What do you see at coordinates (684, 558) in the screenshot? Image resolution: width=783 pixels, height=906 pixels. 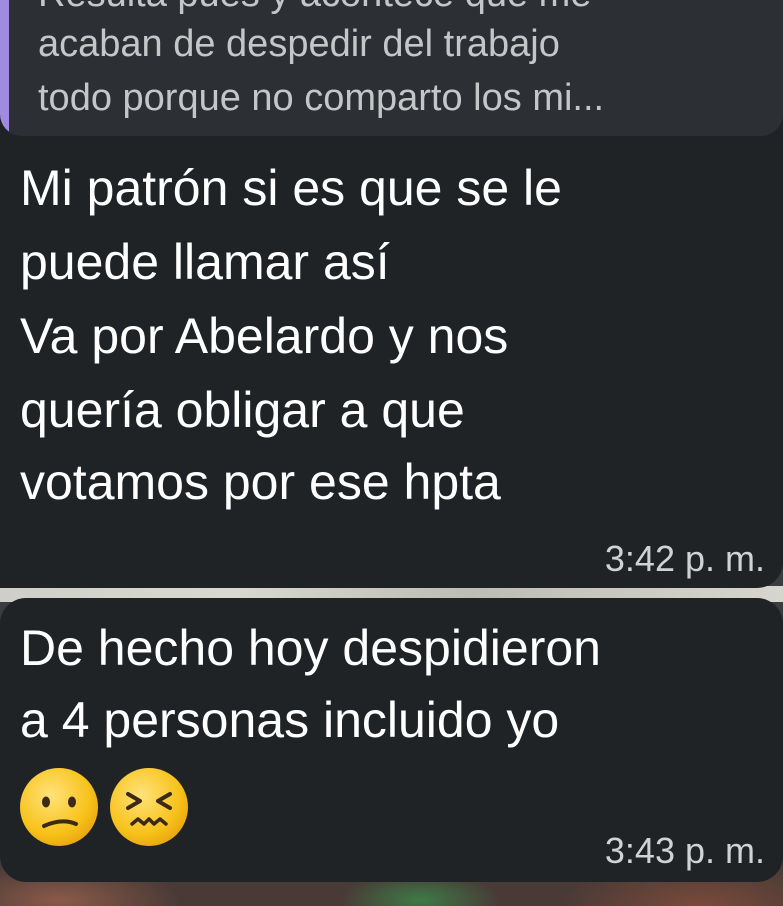 I see `message-timestamp: 3:42 p. m.` at bounding box center [684, 558].